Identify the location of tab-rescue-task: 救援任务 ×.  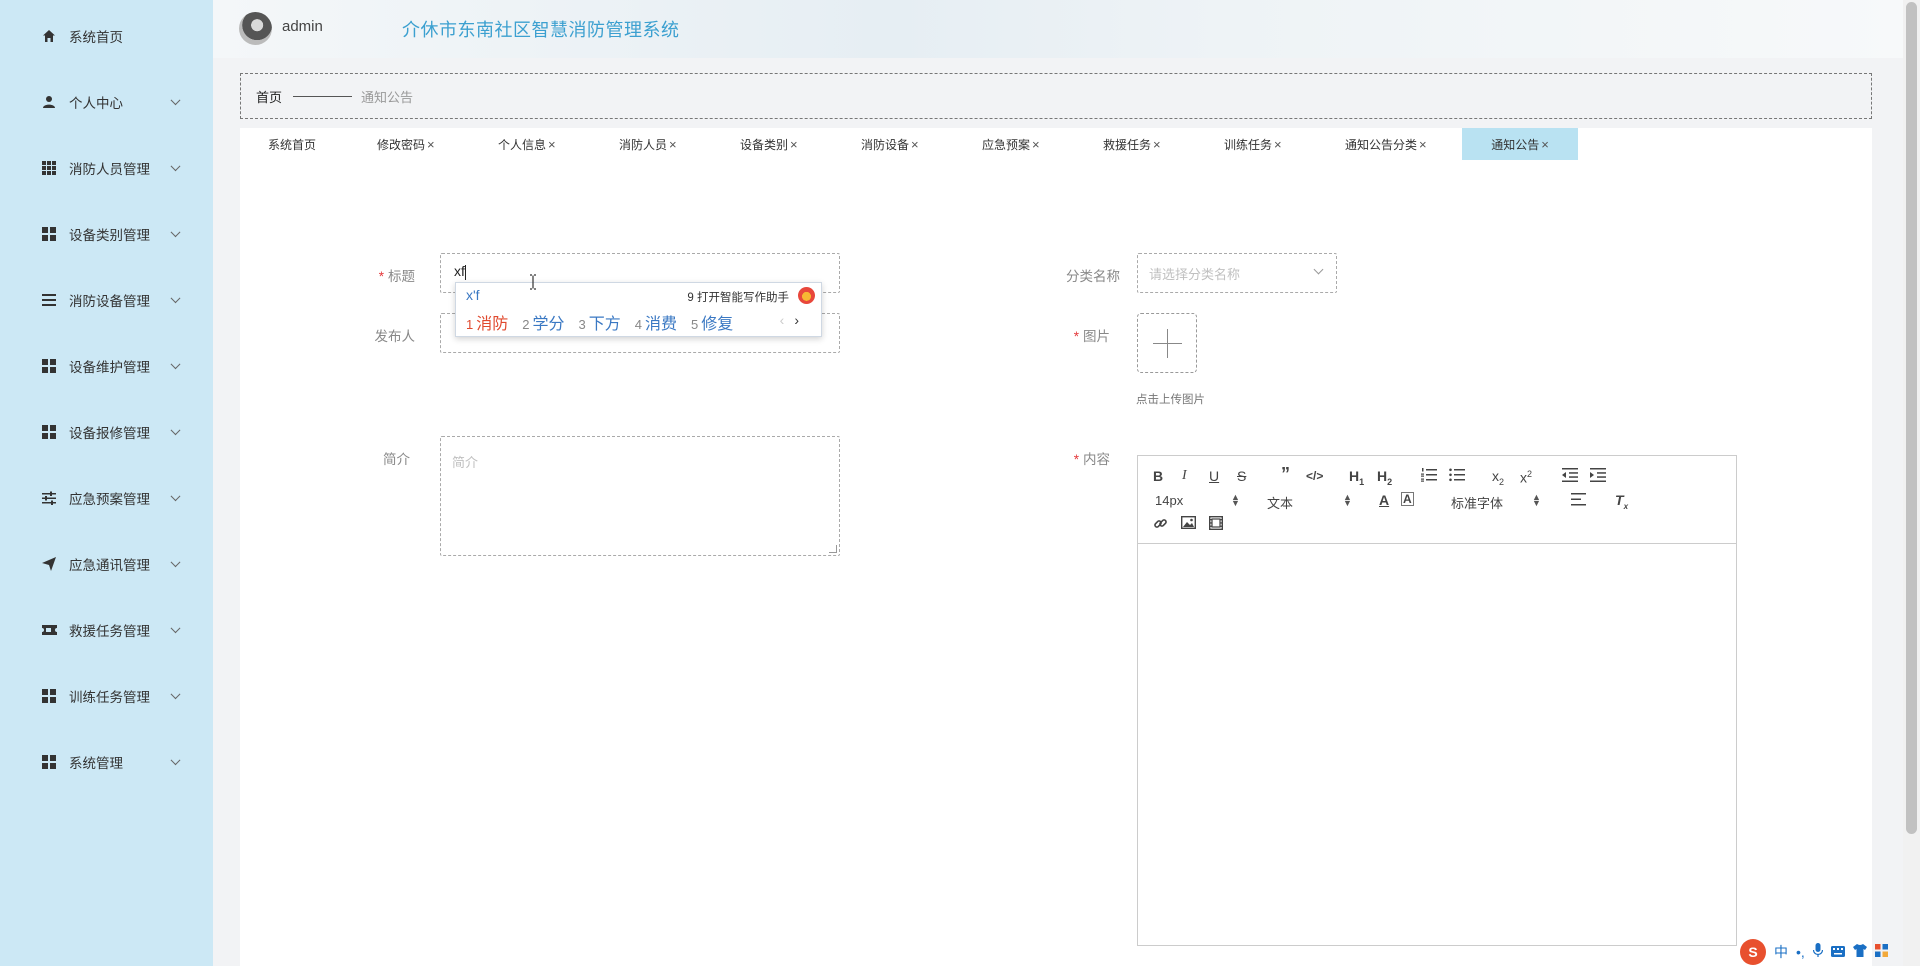
(1132, 144).